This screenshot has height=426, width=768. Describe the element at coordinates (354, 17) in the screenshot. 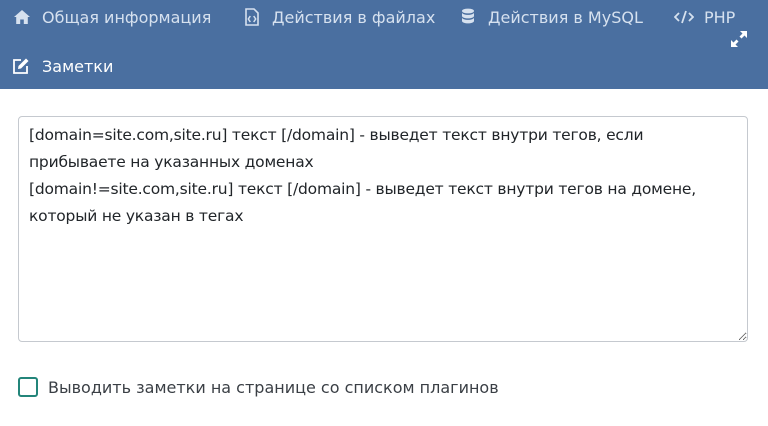

I see `tab-label: Действия в файлах` at that location.